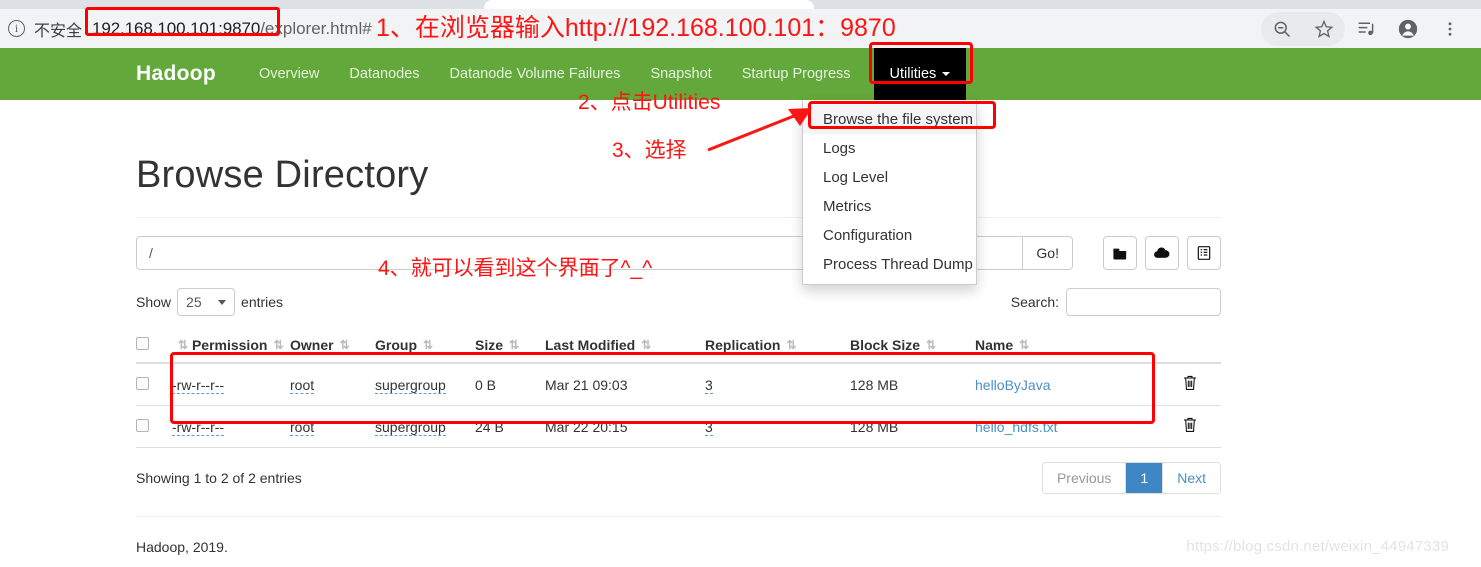 Image resolution: width=1481 pixels, height=567 pixels. I want to click on pagination-next: Next, so click(1191, 478).